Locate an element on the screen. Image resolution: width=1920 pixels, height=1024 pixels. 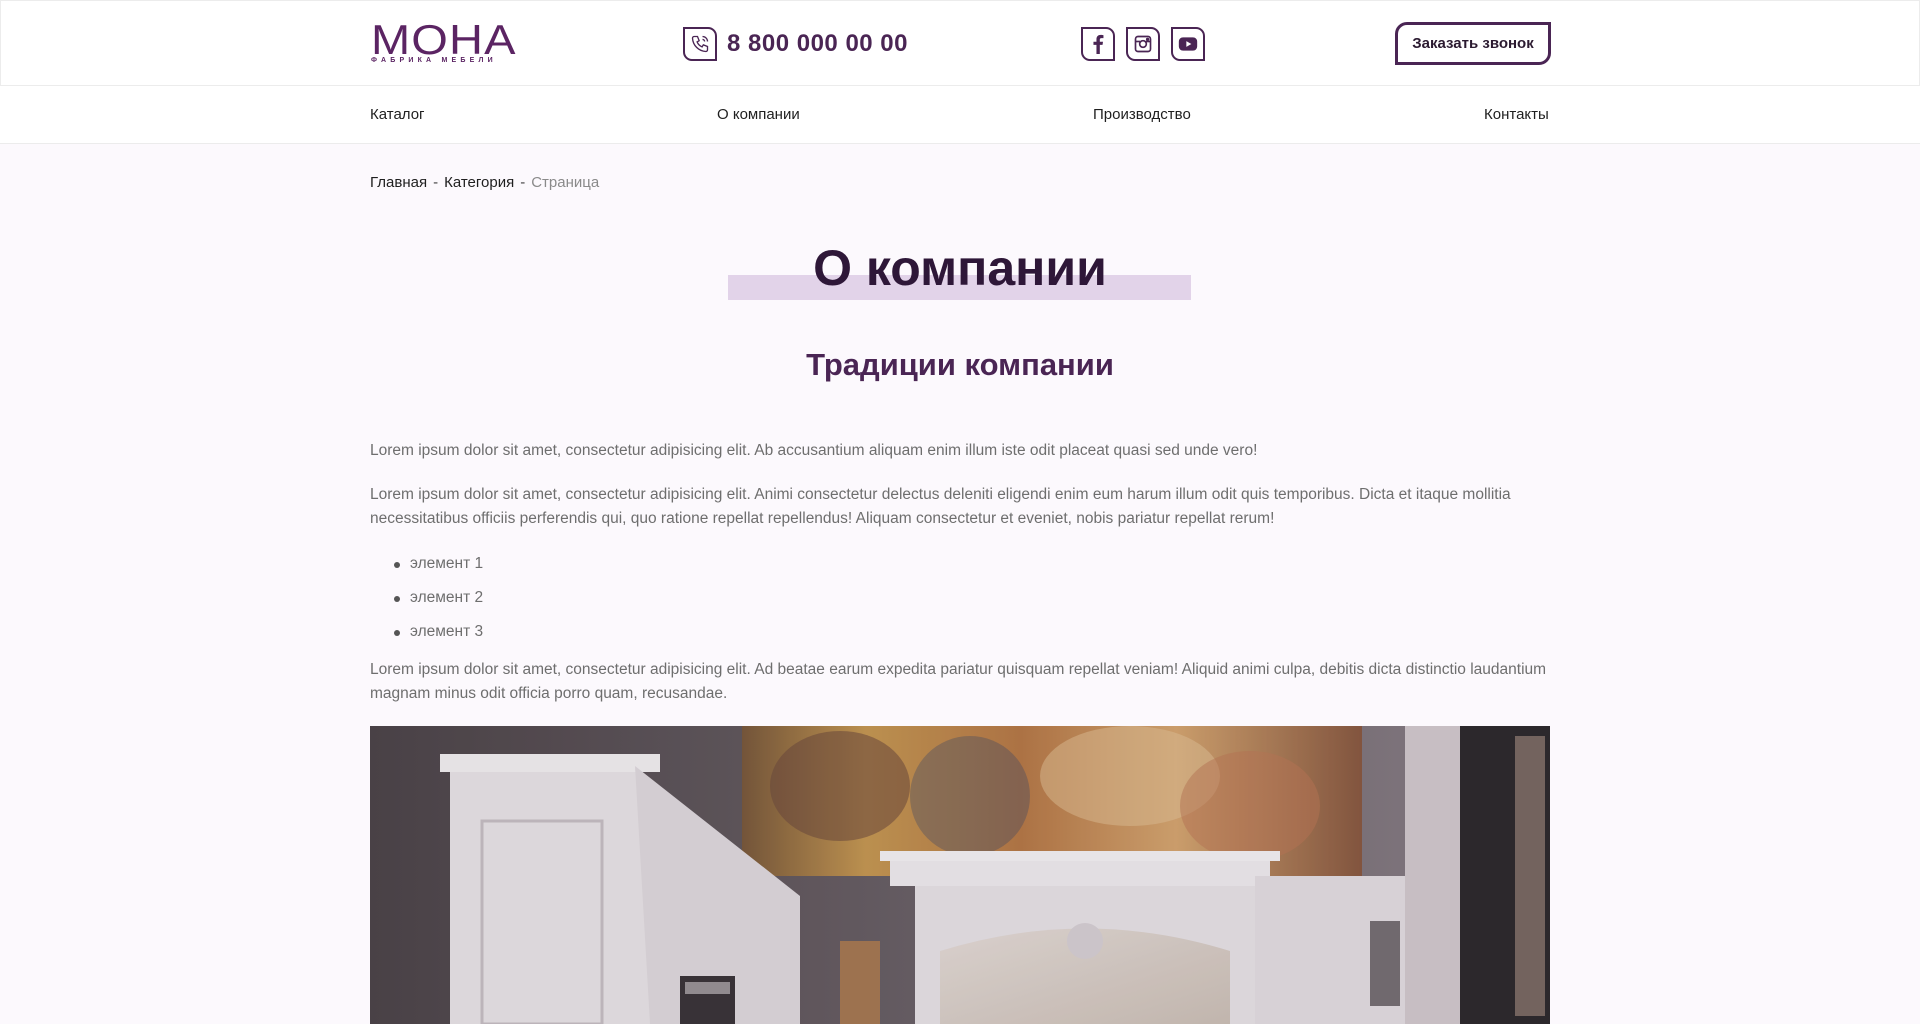
instagram-icon is located at coordinates (1143, 44).